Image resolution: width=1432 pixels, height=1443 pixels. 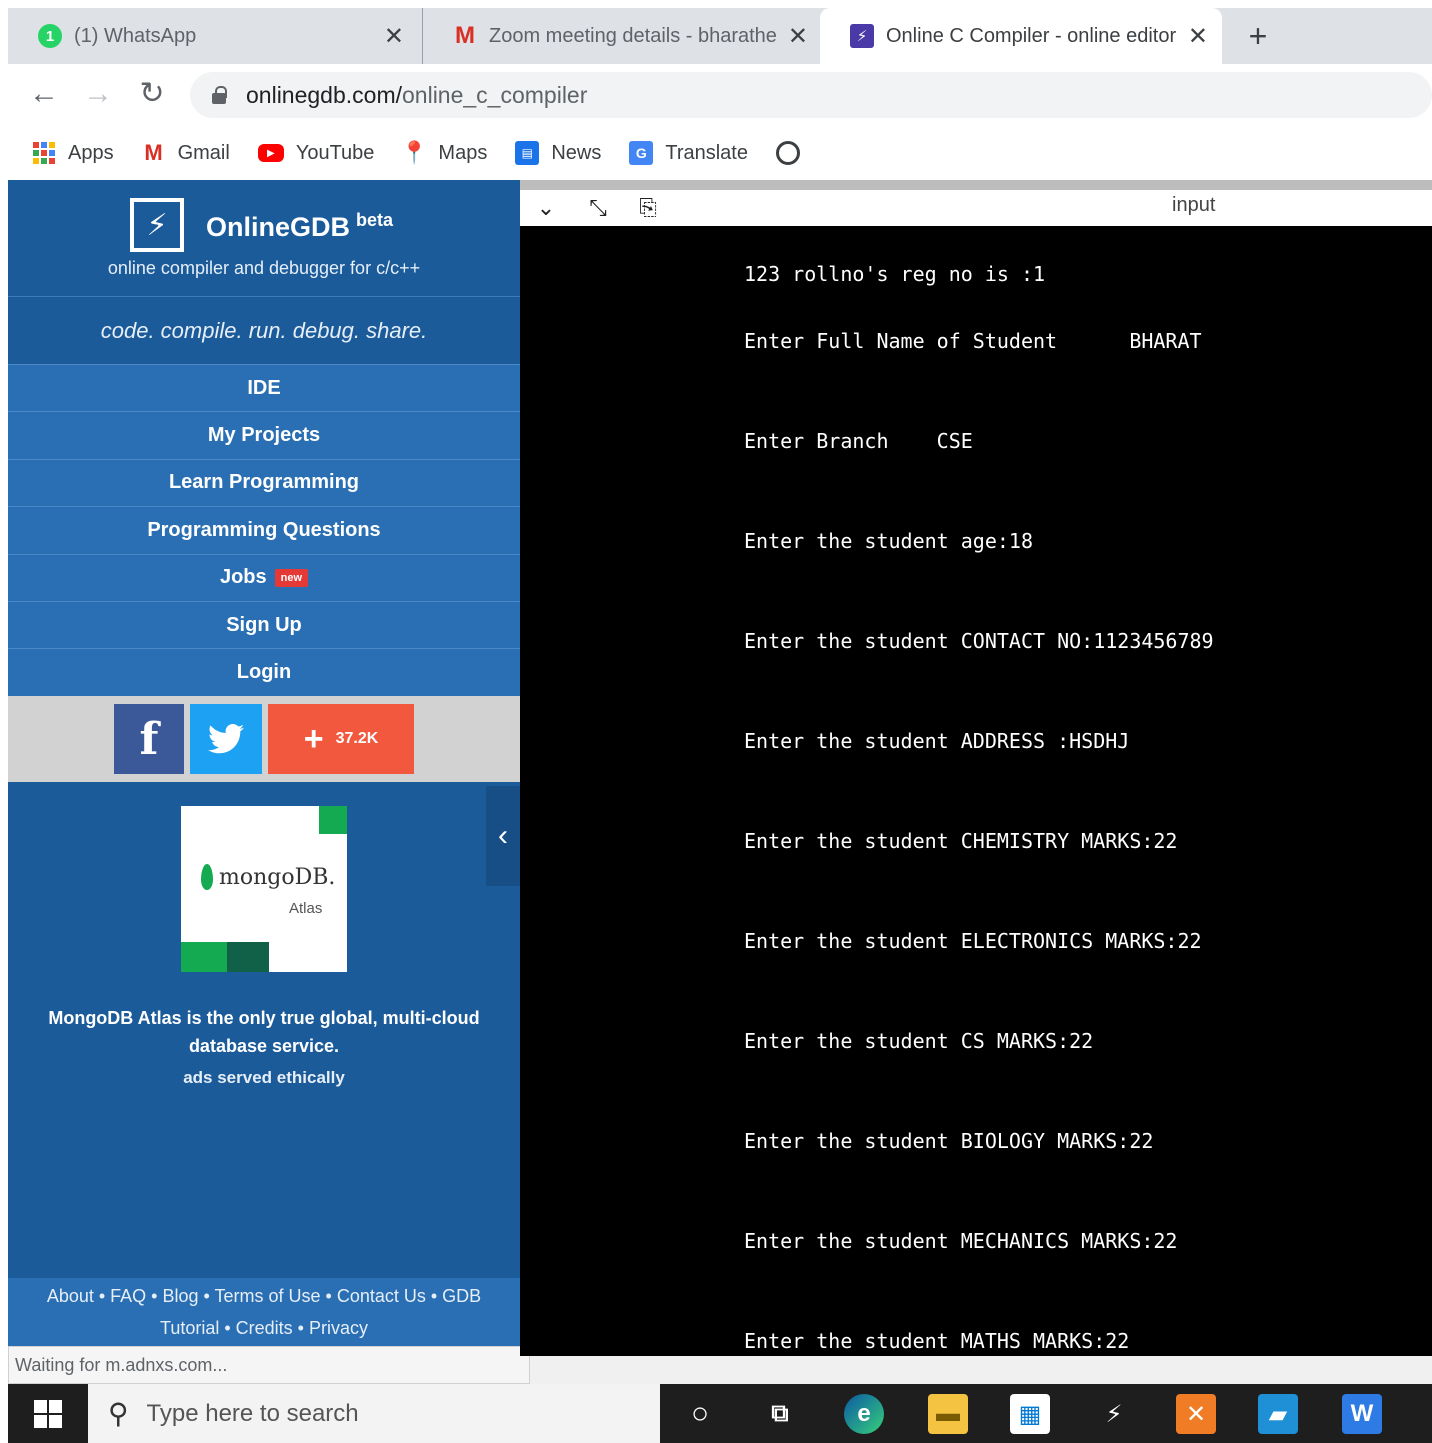 What do you see at coordinates (1021, 36) in the screenshot?
I see `tab-onlinegdb: ⚡ Online C Compiler - online editor ✕` at bounding box center [1021, 36].